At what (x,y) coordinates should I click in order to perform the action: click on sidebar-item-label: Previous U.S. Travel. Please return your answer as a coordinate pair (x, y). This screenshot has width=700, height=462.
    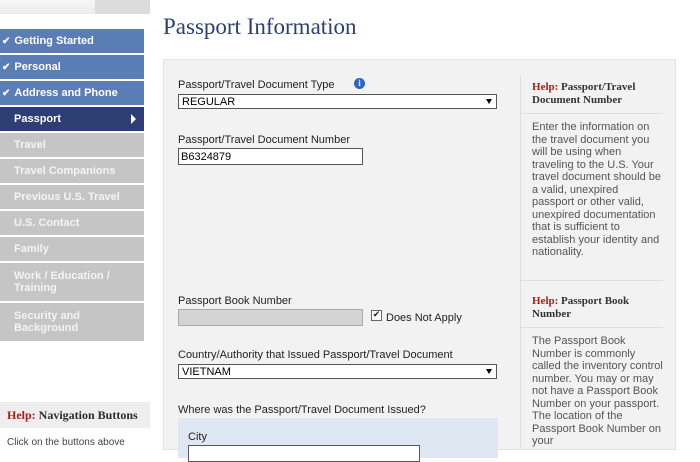
    Looking at the image, I should click on (67, 197).